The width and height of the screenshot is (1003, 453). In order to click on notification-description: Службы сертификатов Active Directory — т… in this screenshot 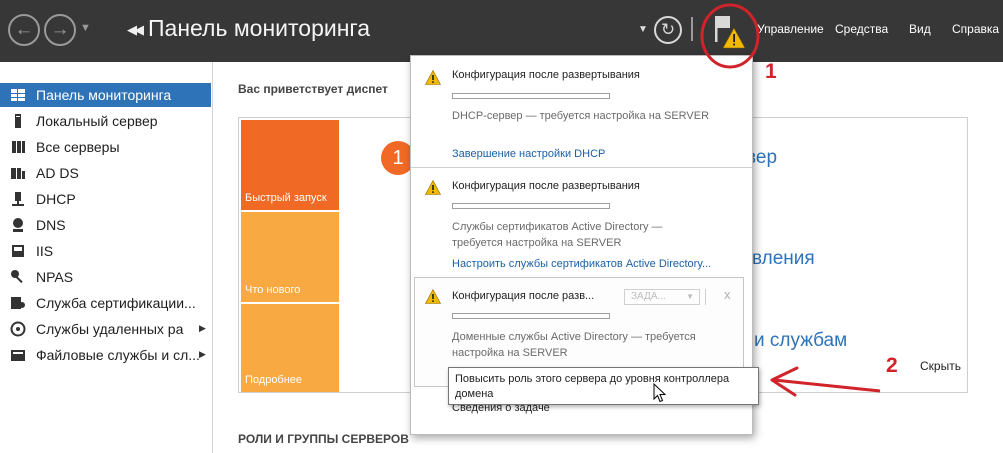, I will do `click(597, 235)`.